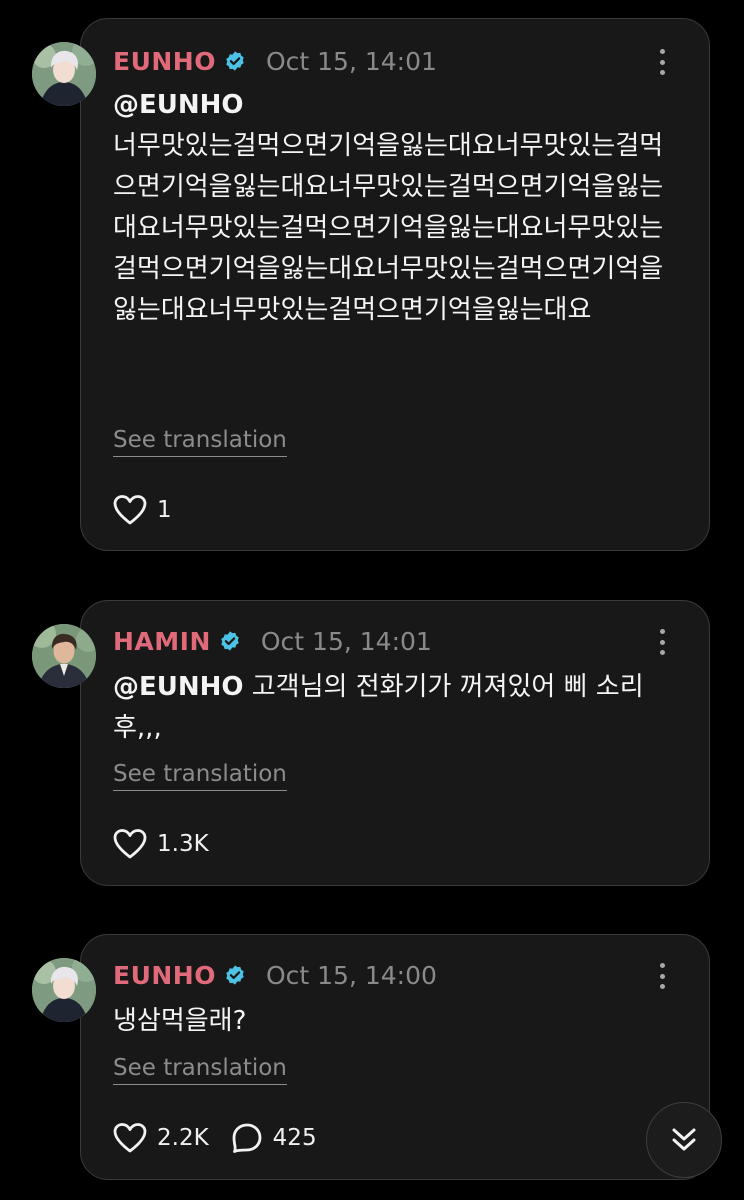 This screenshot has width=744, height=1200. I want to click on double-chevron-down-icon, so click(684, 1139).